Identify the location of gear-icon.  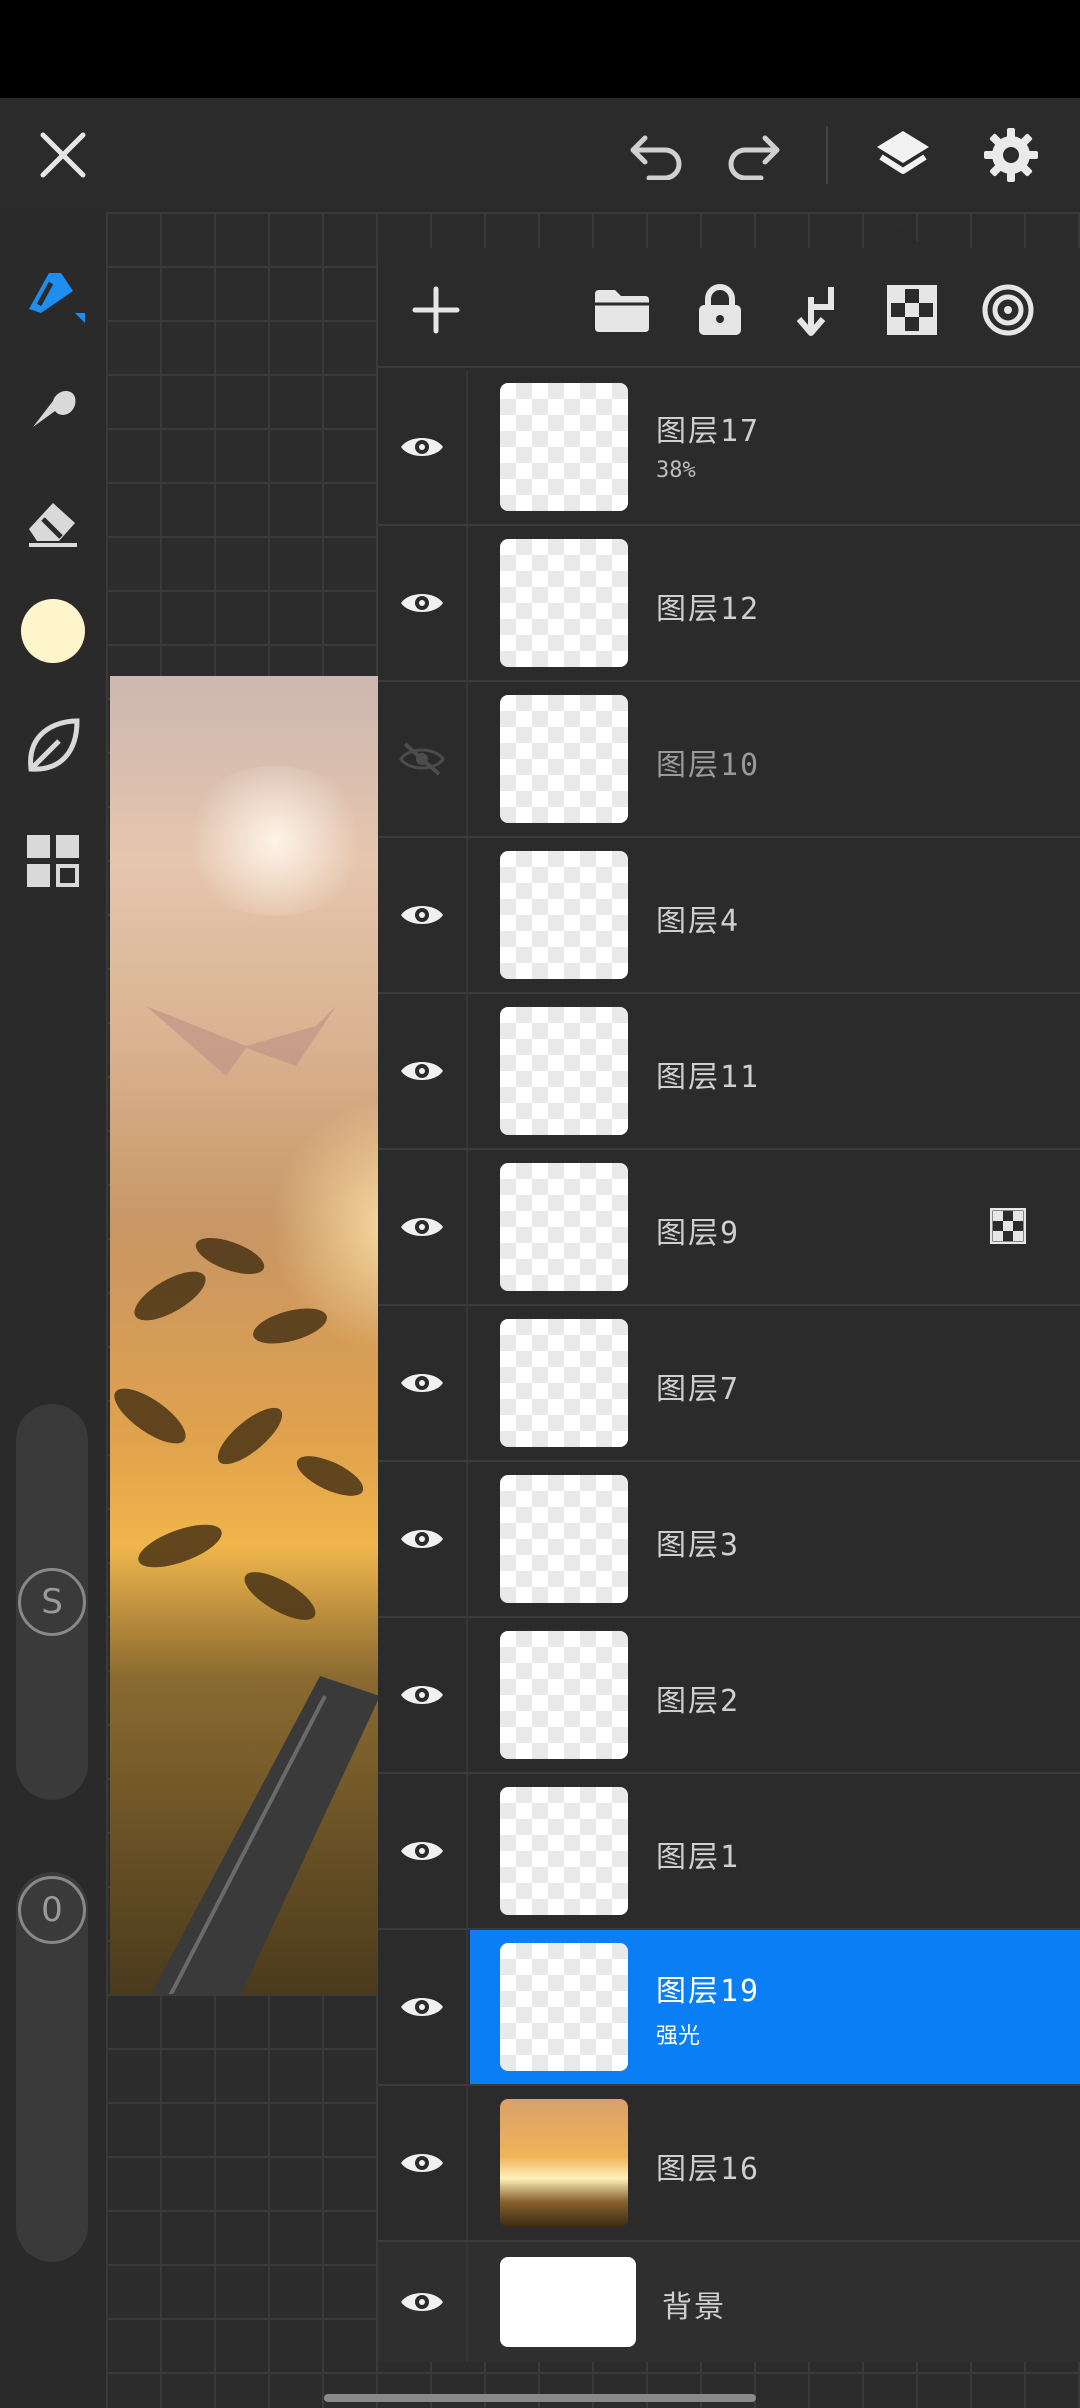
(1011, 155).